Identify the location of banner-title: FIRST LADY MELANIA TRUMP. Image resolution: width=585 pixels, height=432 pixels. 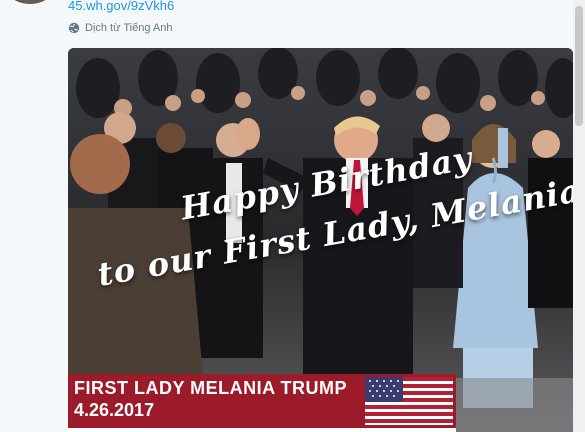
(210, 388).